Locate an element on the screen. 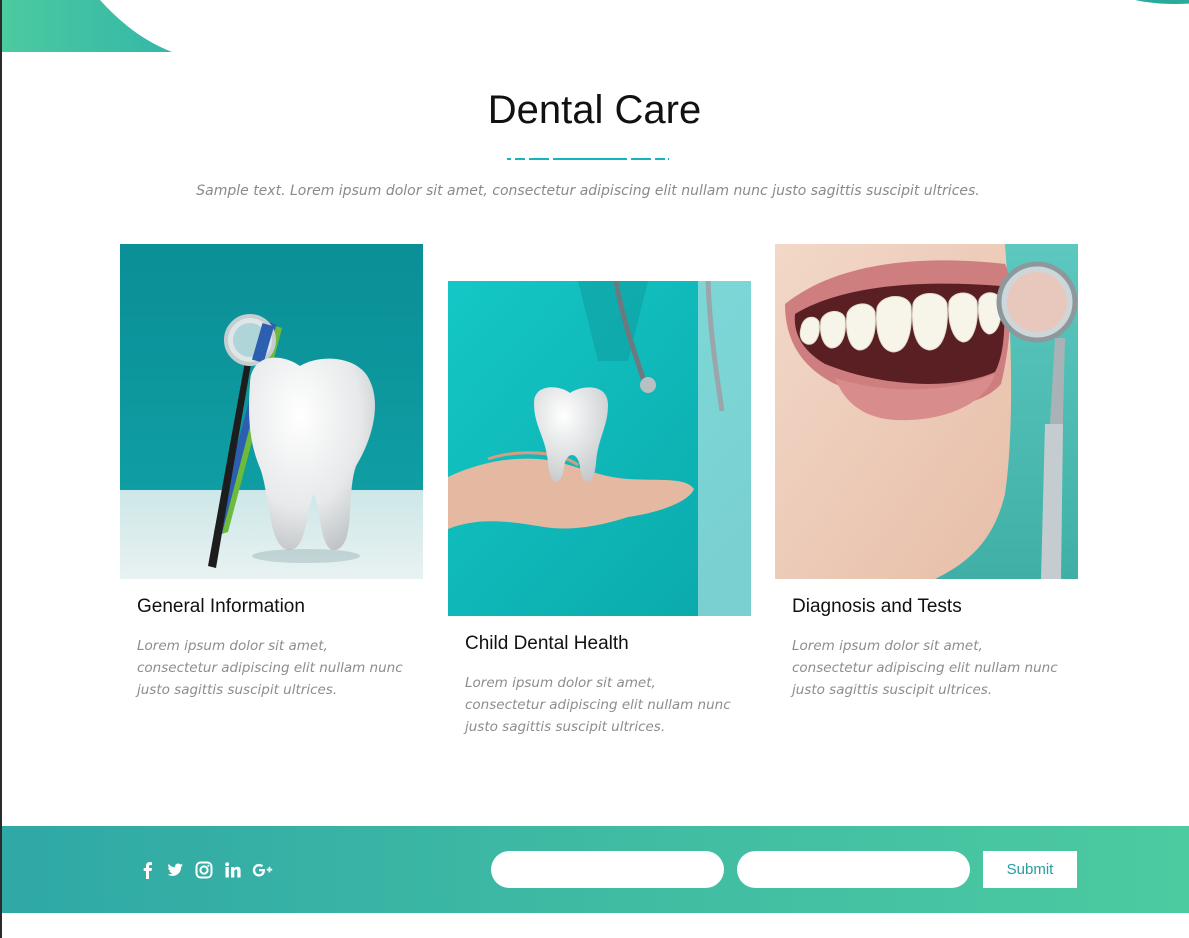  twitter-icon is located at coordinates (175, 870).